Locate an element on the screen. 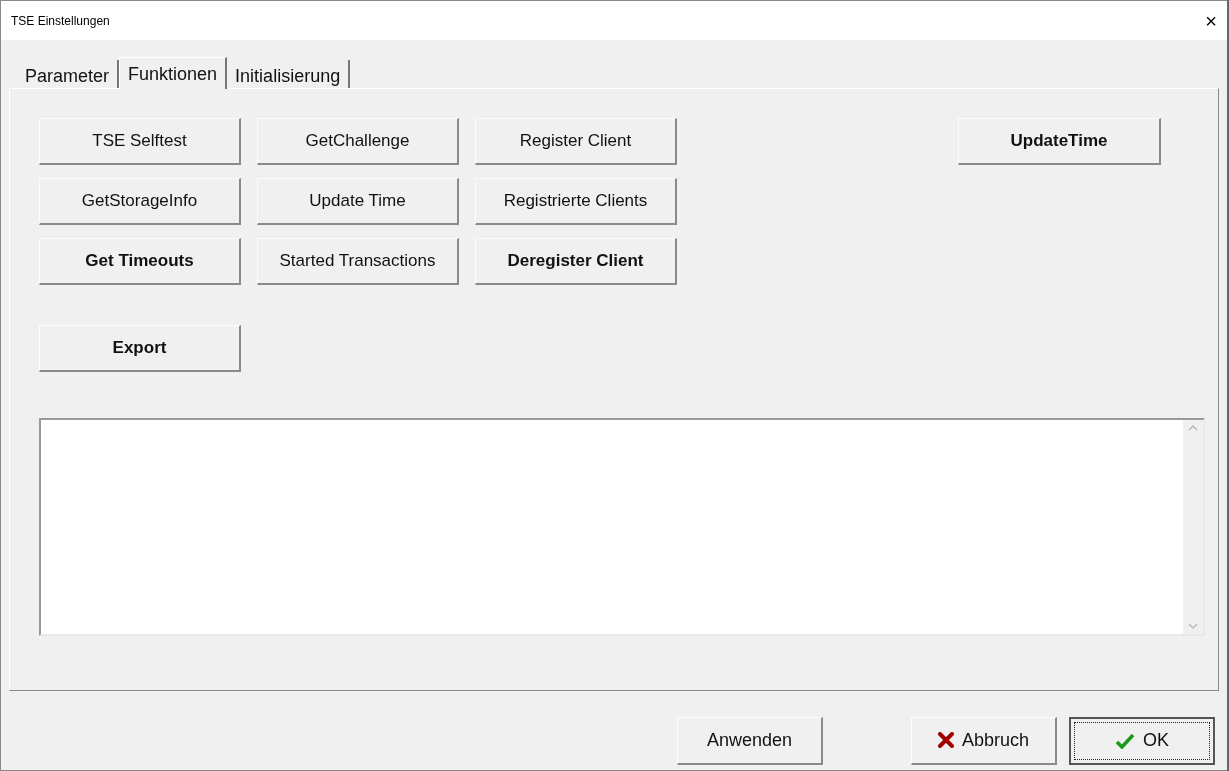 The height and width of the screenshot is (771, 1229). action-button: TSE Selftest is located at coordinates (140, 141).